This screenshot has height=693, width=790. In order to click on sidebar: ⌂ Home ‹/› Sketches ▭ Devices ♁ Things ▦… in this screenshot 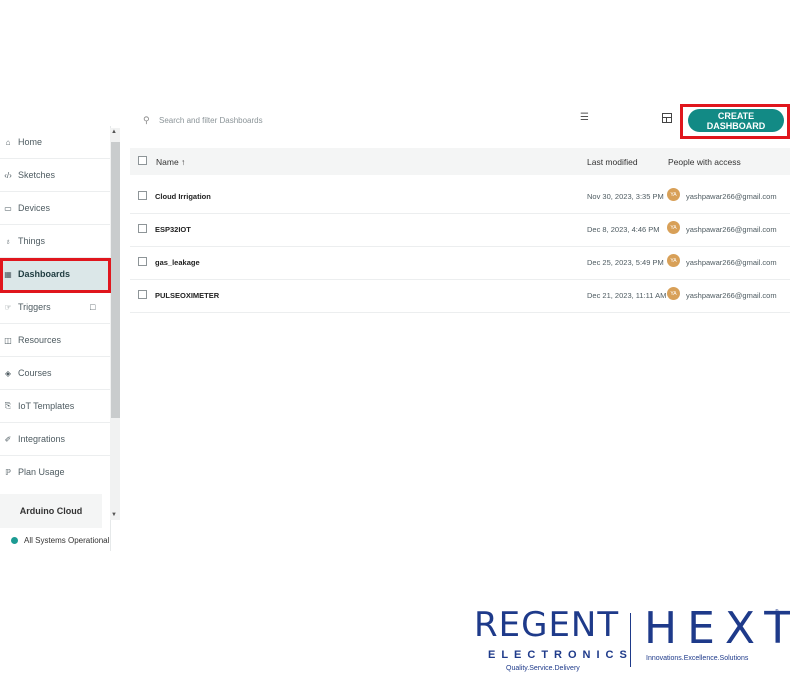, I will do `click(55, 338)`.